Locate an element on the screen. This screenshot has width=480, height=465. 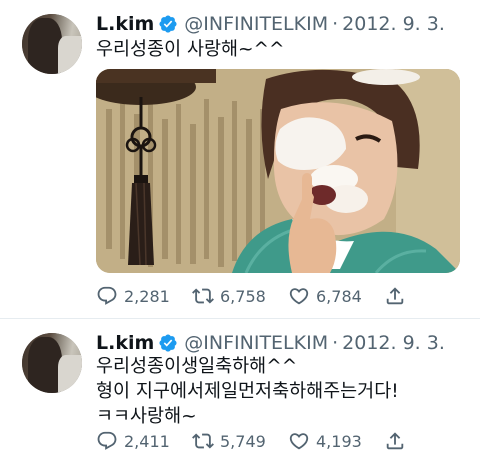
tweet-text: 우리성종이 사랑해~^^ is located at coordinates (190, 49).